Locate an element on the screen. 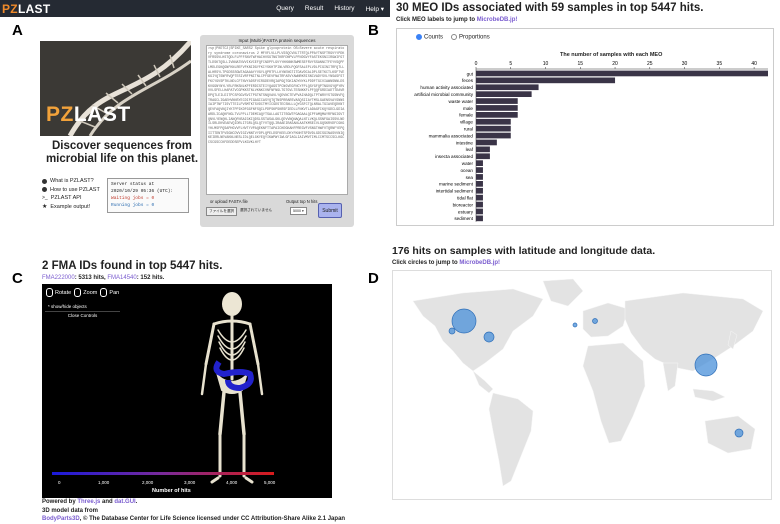  circle-australia is located at coordinates (739, 433).